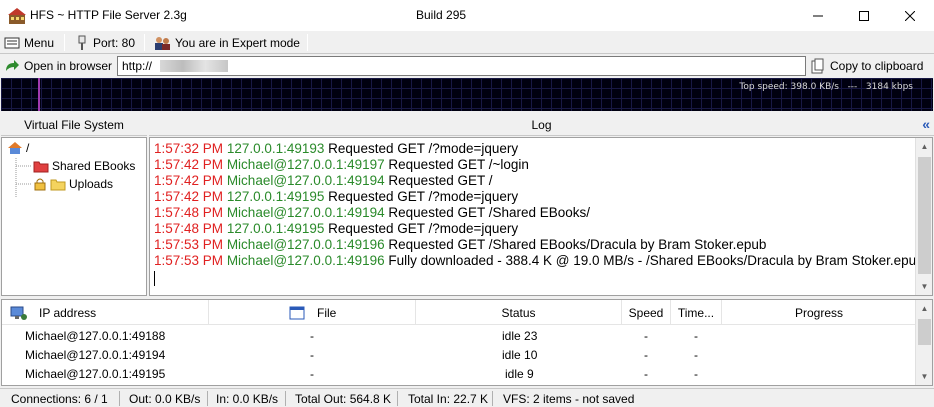 The height and width of the screenshot is (407, 934). I want to click on port-button: Port: 80, so click(105, 42).